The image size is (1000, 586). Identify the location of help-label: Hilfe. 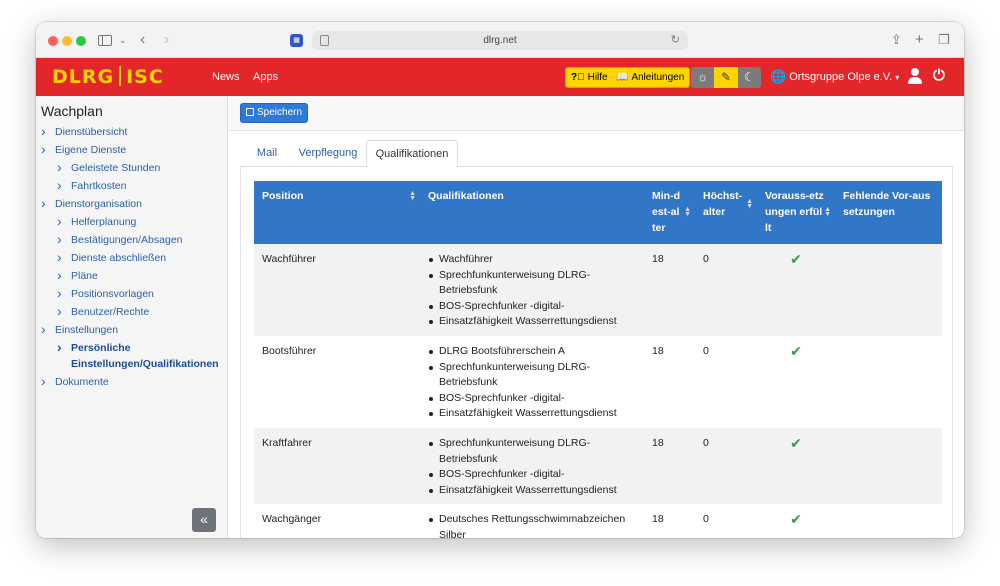
(597, 77).